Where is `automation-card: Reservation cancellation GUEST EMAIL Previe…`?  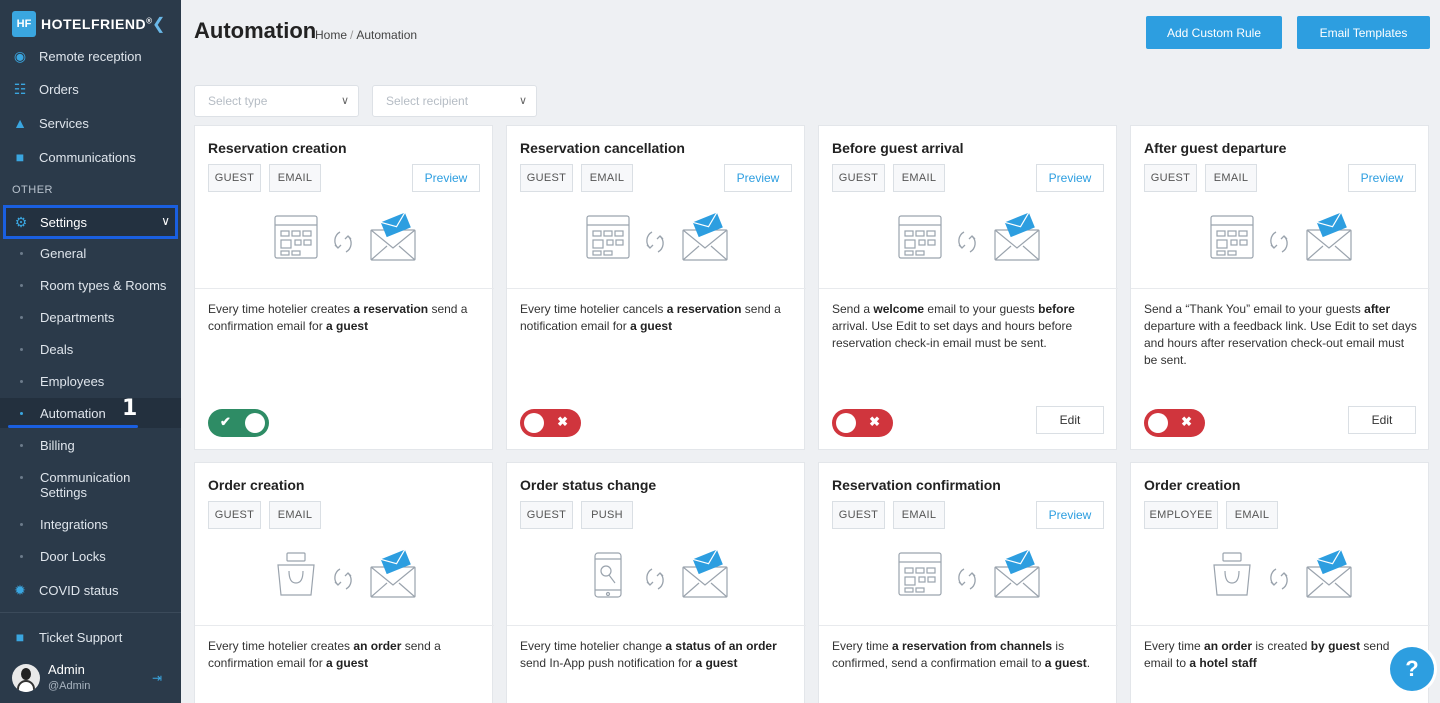
automation-card: Reservation cancellation GUEST EMAIL Previe… is located at coordinates (656, 287).